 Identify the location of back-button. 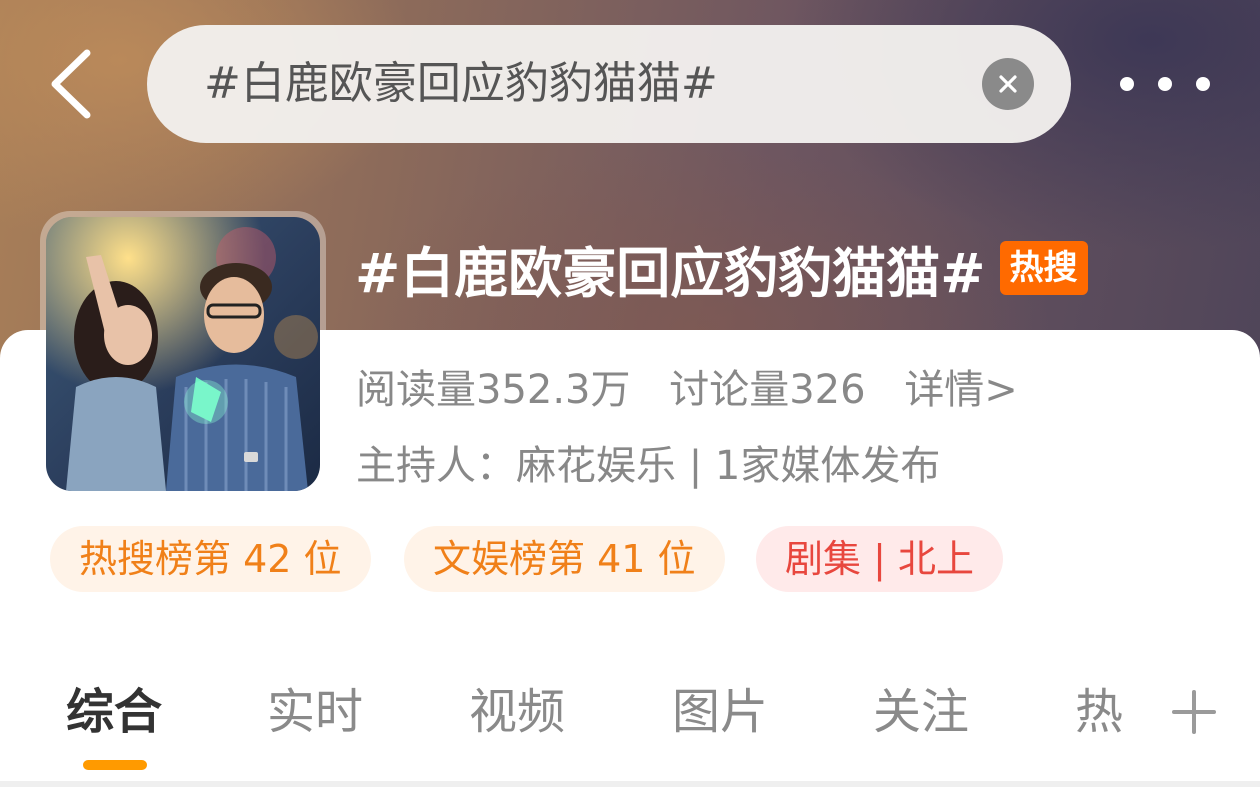
(71, 84).